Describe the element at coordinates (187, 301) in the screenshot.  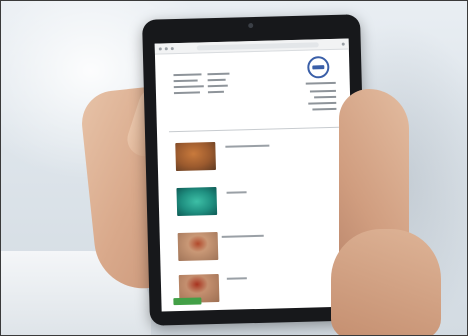
I see `confirm-button` at that location.